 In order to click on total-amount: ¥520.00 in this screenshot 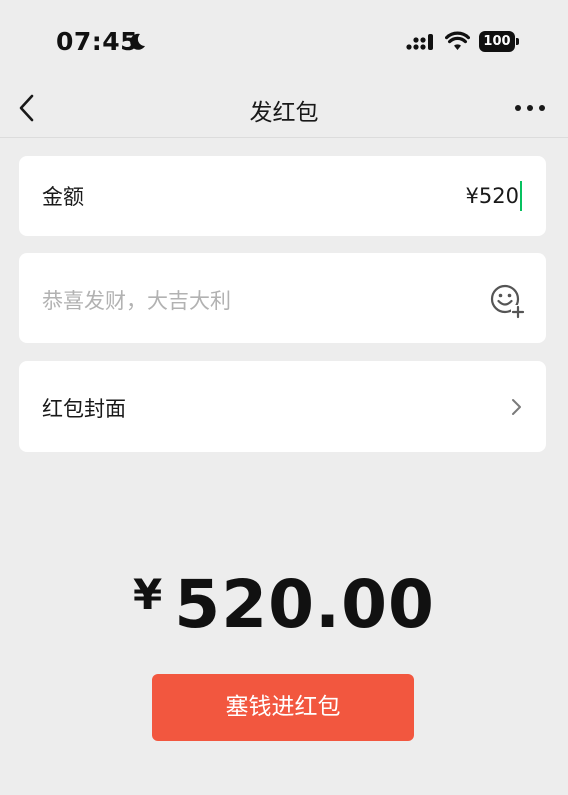, I will do `click(284, 604)`.